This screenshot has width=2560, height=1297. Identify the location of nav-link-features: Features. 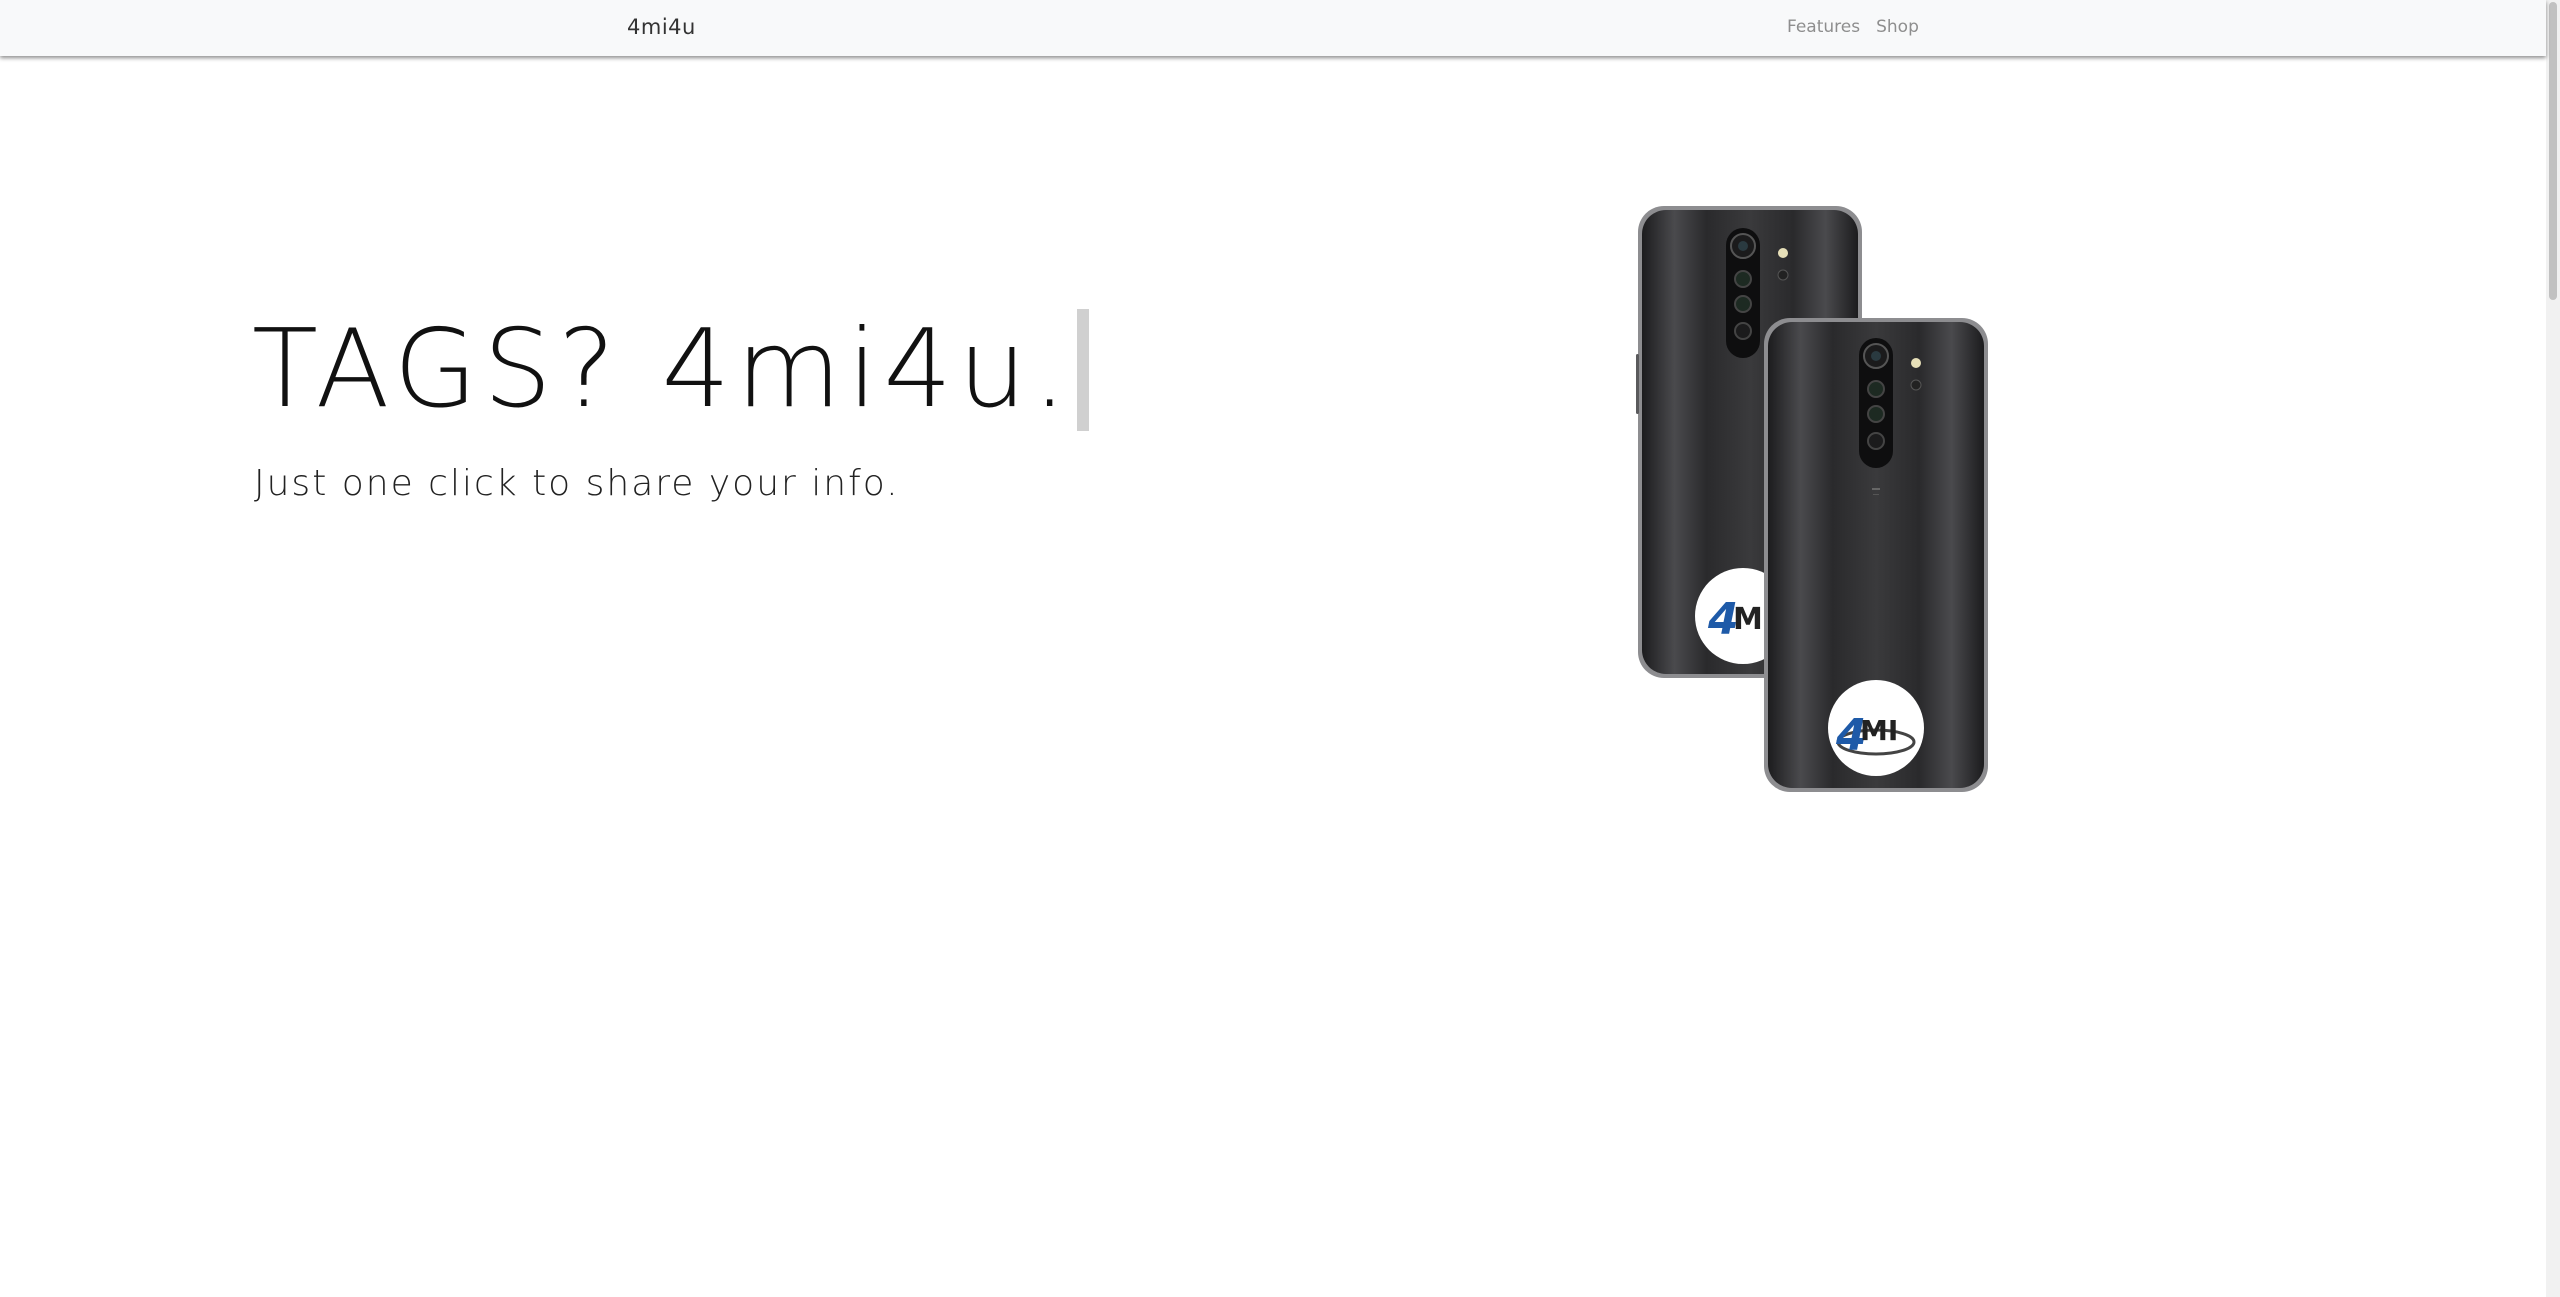
(1823, 27).